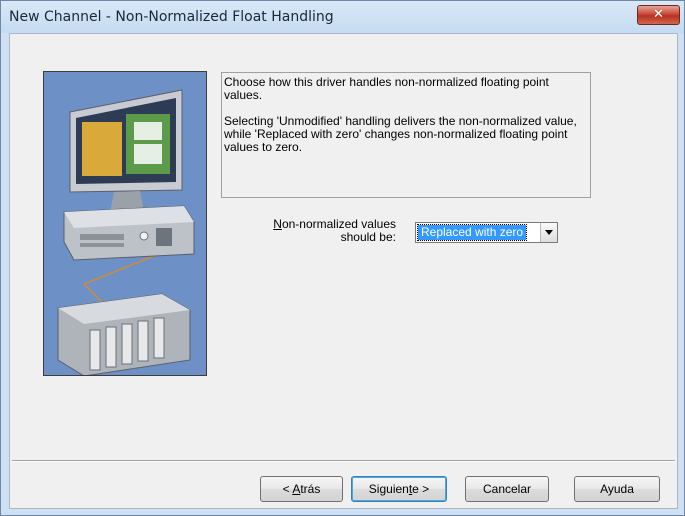  I want to click on non-normalized-select: Replaced with zero, so click(486, 232).